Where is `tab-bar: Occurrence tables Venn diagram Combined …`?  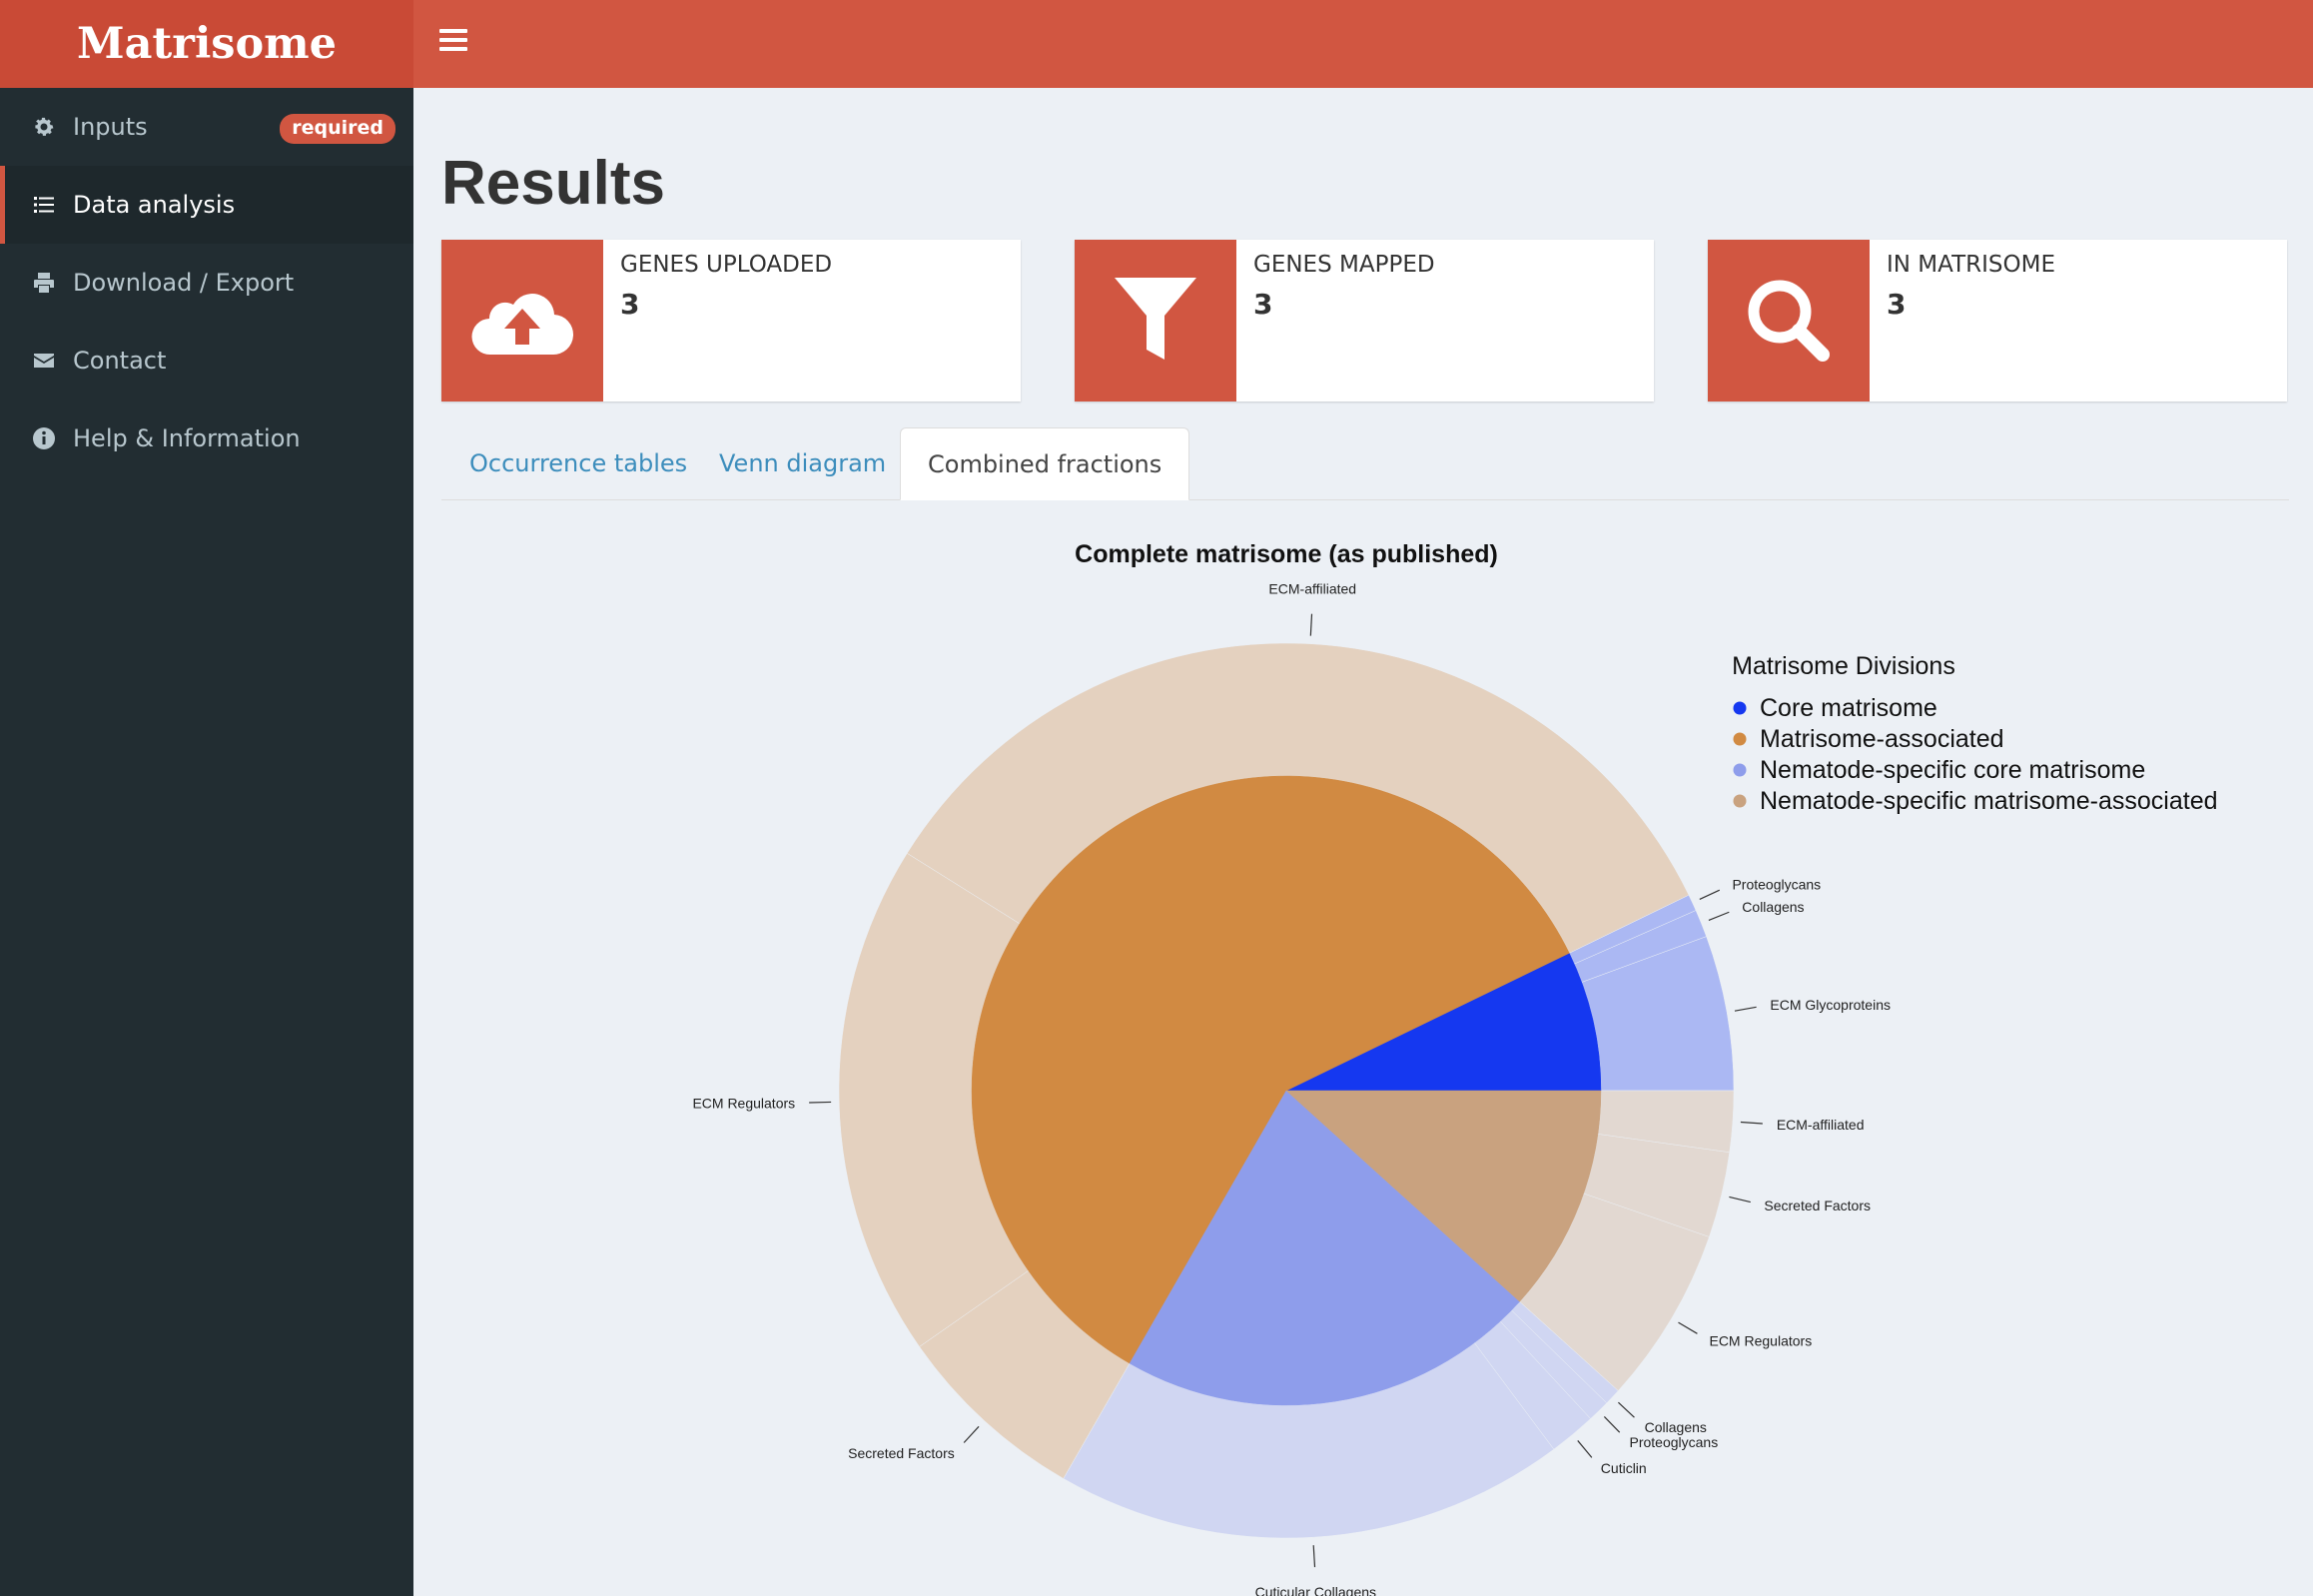 tab-bar: Occurrence tables Venn diagram Combined … is located at coordinates (1365, 463).